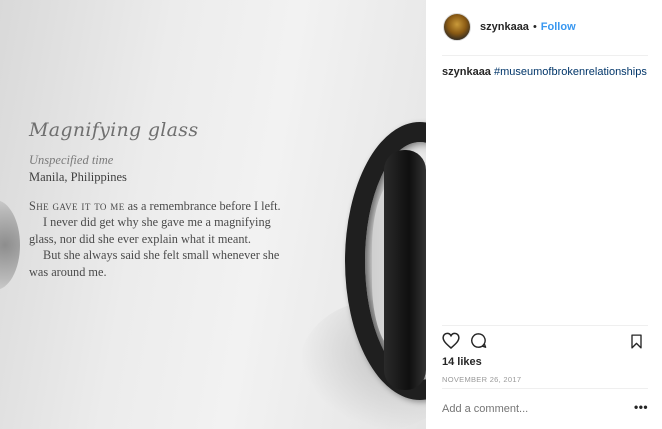 The height and width of the screenshot is (429, 662). I want to click on post-caption: szynkaaa #museumofbrokenrelationships, so click(544, 72).